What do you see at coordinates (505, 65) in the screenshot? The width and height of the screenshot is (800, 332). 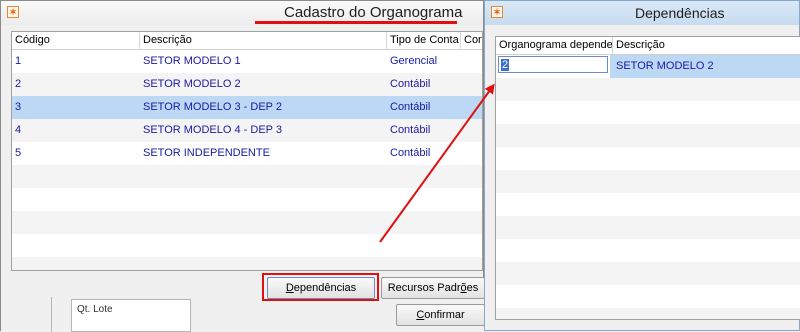 I see `cell-dependente: 2` at bounding box center [505, 65].